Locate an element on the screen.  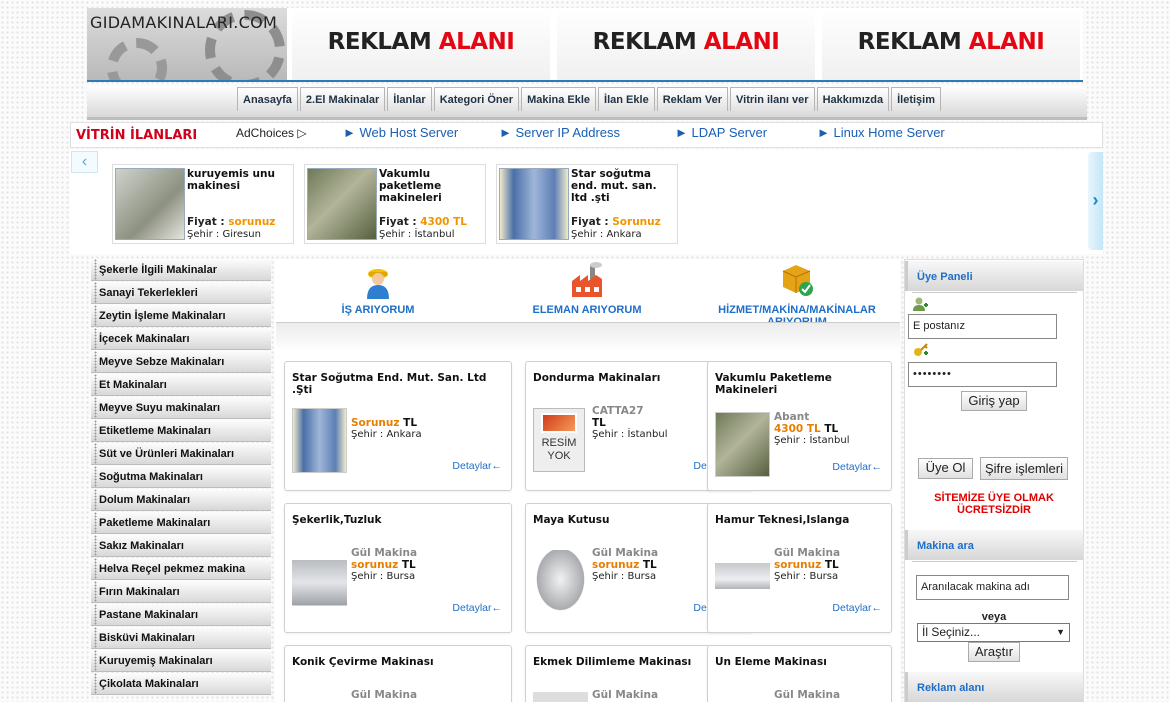
no-image-placeholder: RESİM YOK is located at coordinates (559, 440).